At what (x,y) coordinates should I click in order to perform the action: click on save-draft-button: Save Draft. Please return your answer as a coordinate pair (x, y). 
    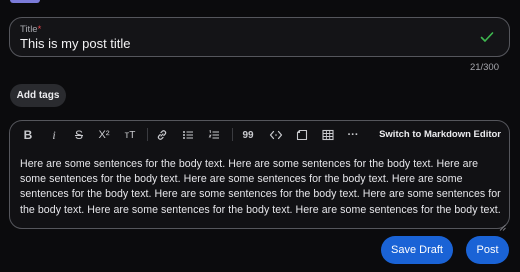
    Looking at the image, I should click on (417, 250).